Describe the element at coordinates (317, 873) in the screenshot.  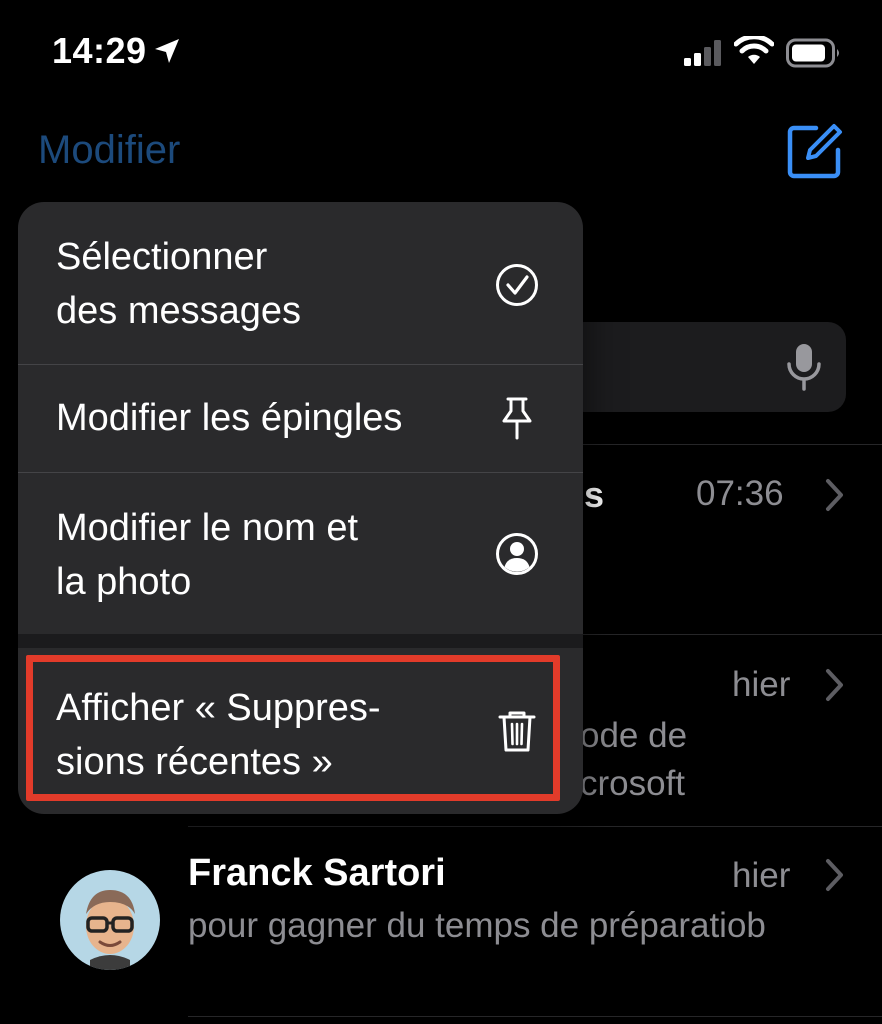
I see `conversation-name: Franck Sartori` at that location.